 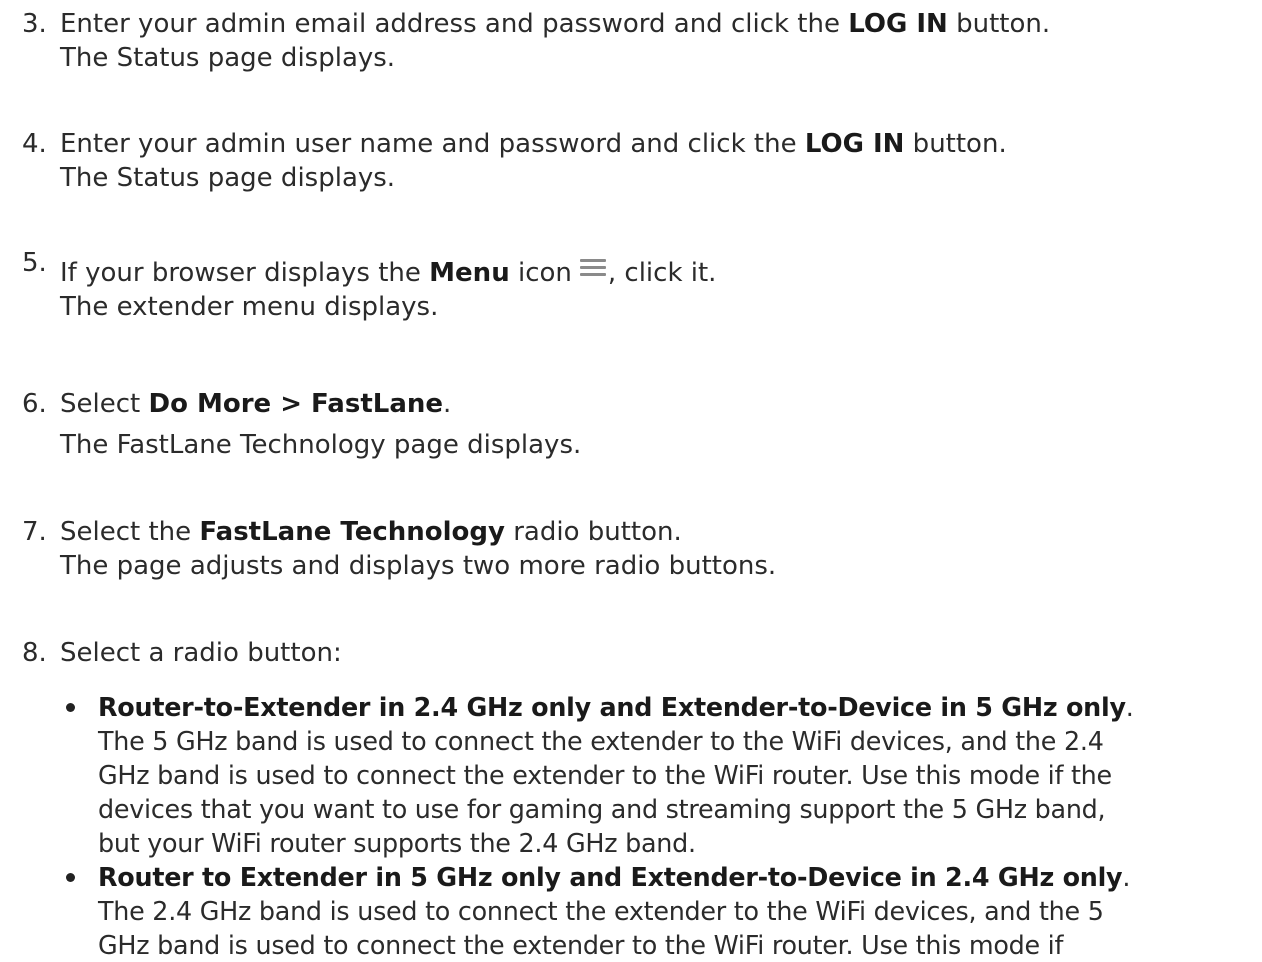 What do you see at coordinates (34, 263) in the screenshot?
I see `step-number: 5.` at bounding box center [34, 263].